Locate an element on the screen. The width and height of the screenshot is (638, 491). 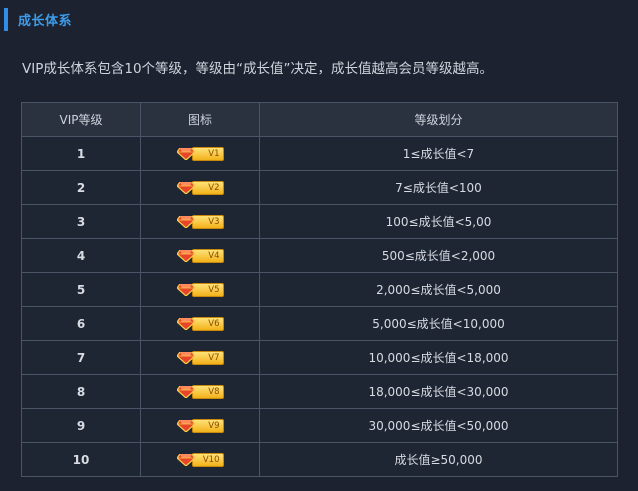
vip-badge-icon: V10 is located at coordinates (200, 459).